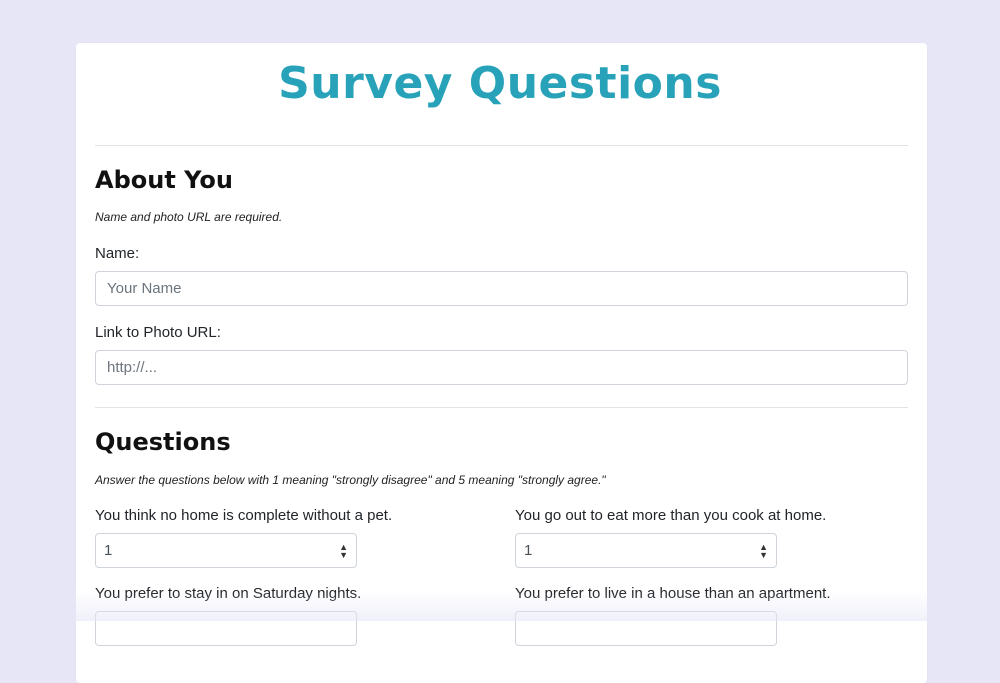  I want to click on name-label: Name:, so click(117, 253).